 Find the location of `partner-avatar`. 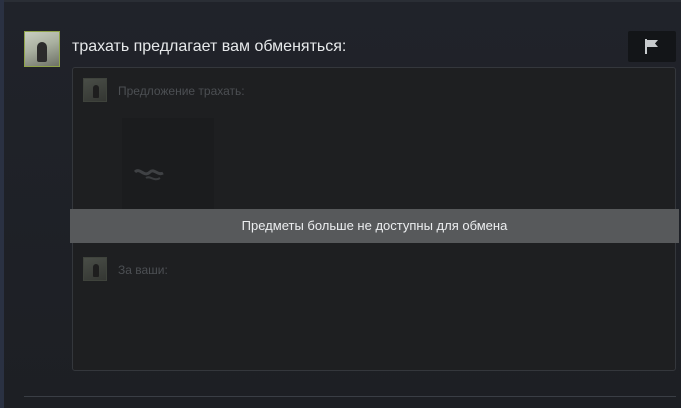

partner-avatar is located at coordinates (42, 49).